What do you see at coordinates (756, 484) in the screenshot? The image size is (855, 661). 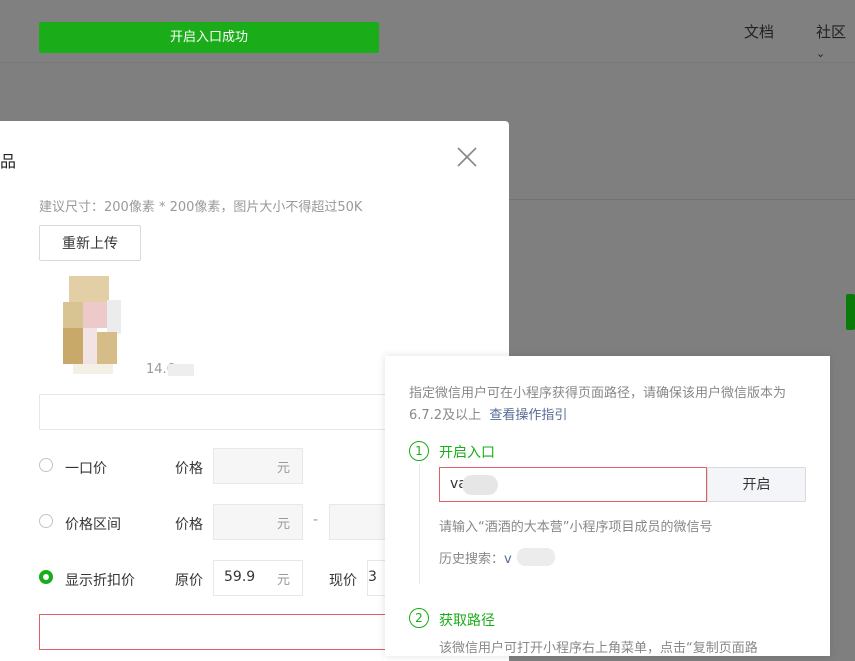 I see `open-entry-button: 开启` at bounding box center [756, 484].